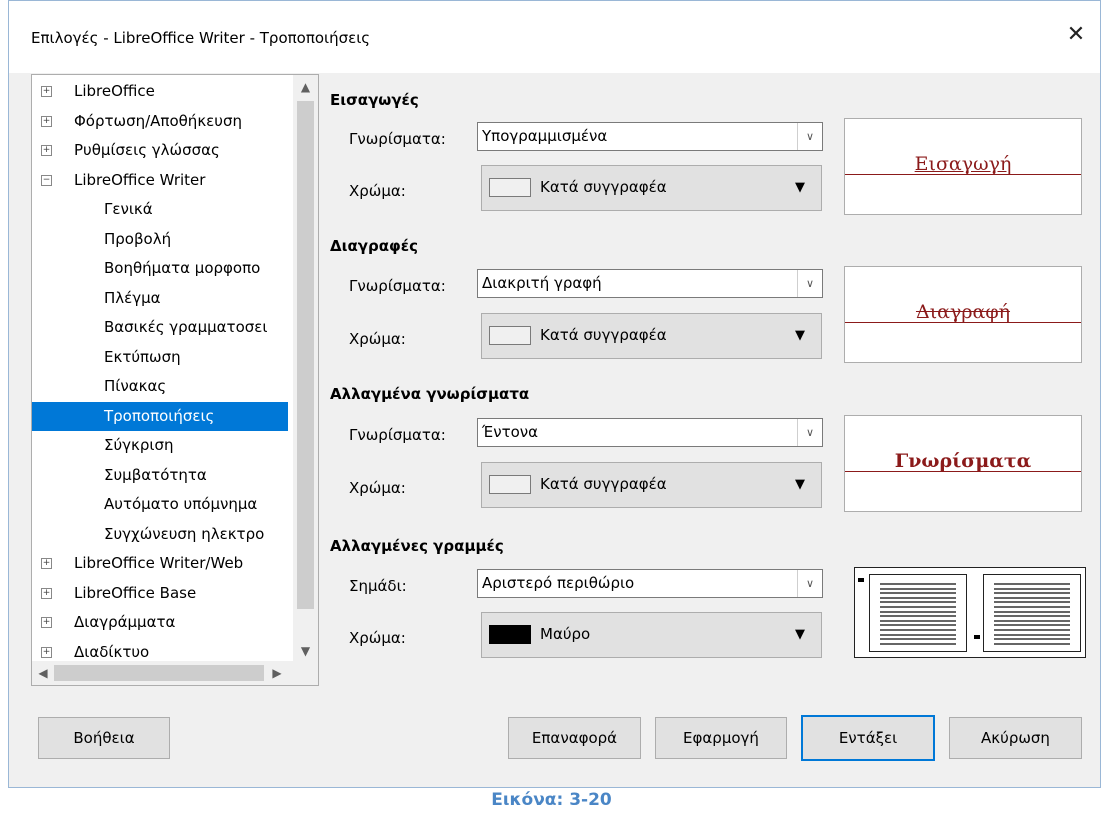 This screenshot has height=816, width=1103. I want to click on scroll-thumb, so click(305, 355).